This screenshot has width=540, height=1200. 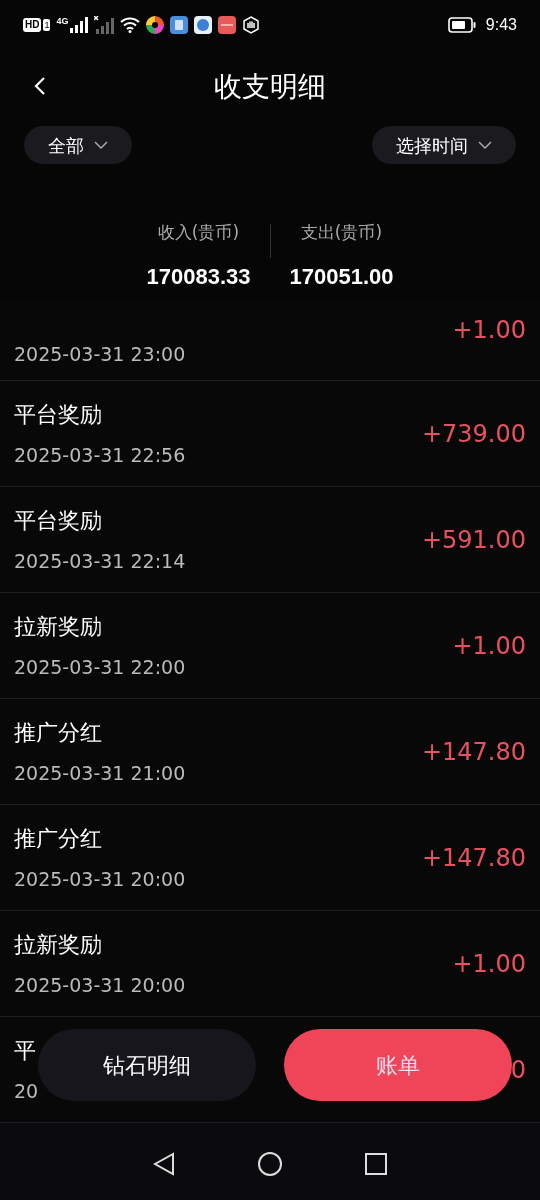 I want to click on record-amount: +591.00, so click(x=473, y=540).